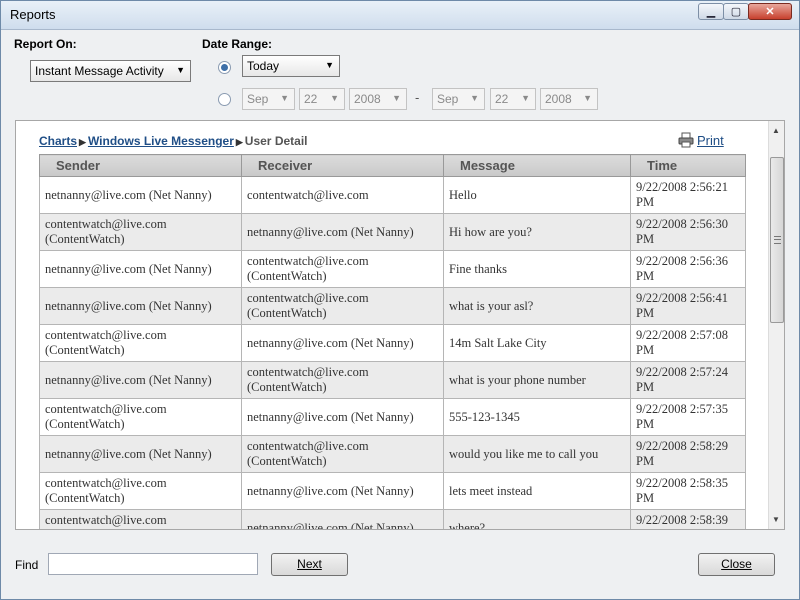 Image resolution: width=800 pixels, height=600 pixels. What do you see at coordinates (537, 519) in the screenshot?
I see `table-cell: where?` at bounding box center [537, 519].